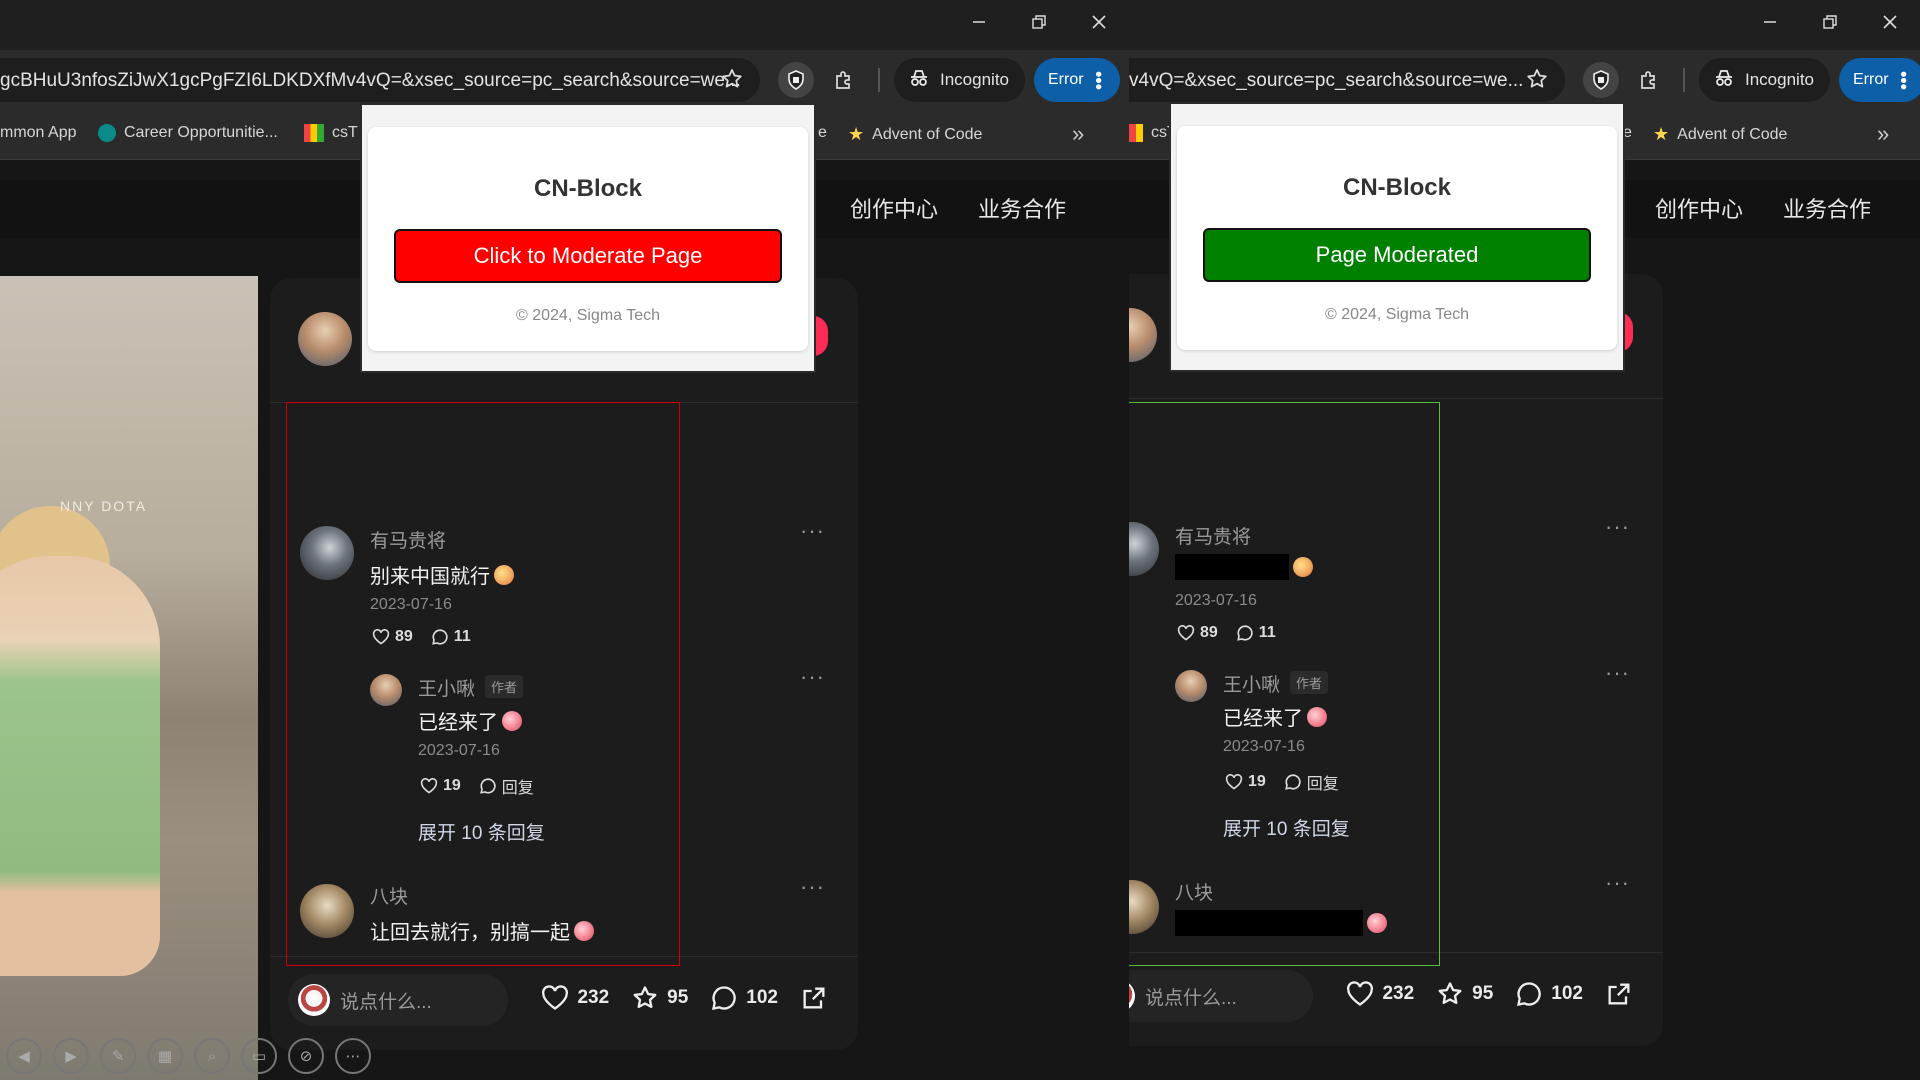  I want to click on advent-star-icon: ★, so click(856, 134).